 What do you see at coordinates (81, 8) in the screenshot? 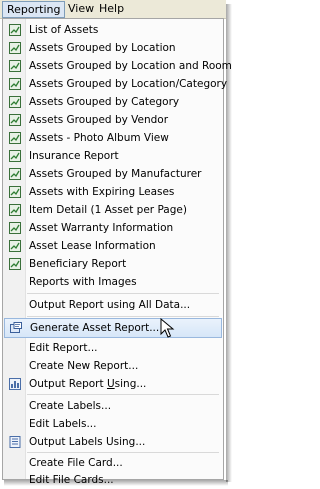
I see `menu-view: View` at bounding box center [81, 8].